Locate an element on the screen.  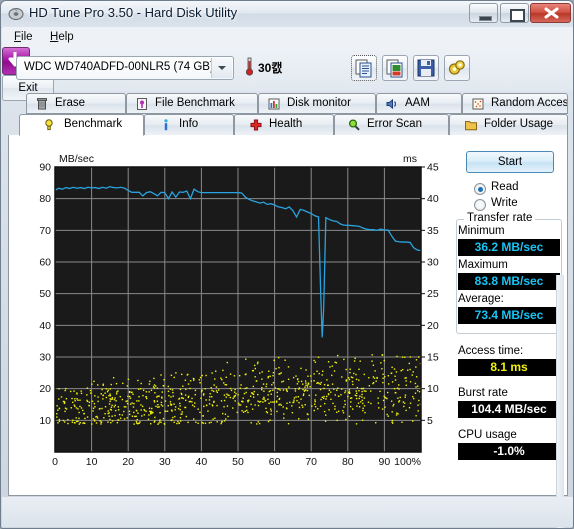
start-button: Start is located at coordinates (510, 162).